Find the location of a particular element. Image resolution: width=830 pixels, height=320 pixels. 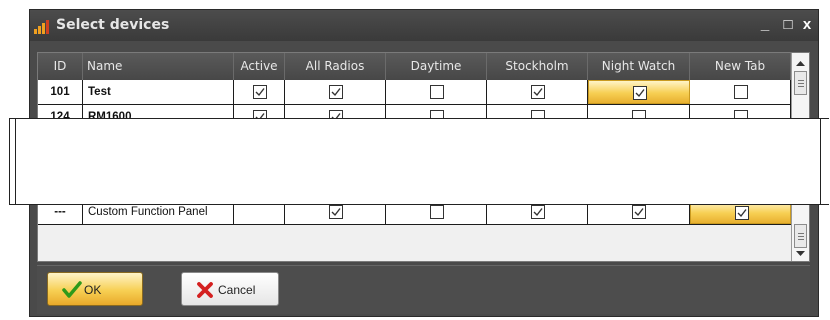

callout-bracket-left is located at coordinates (9, 161).